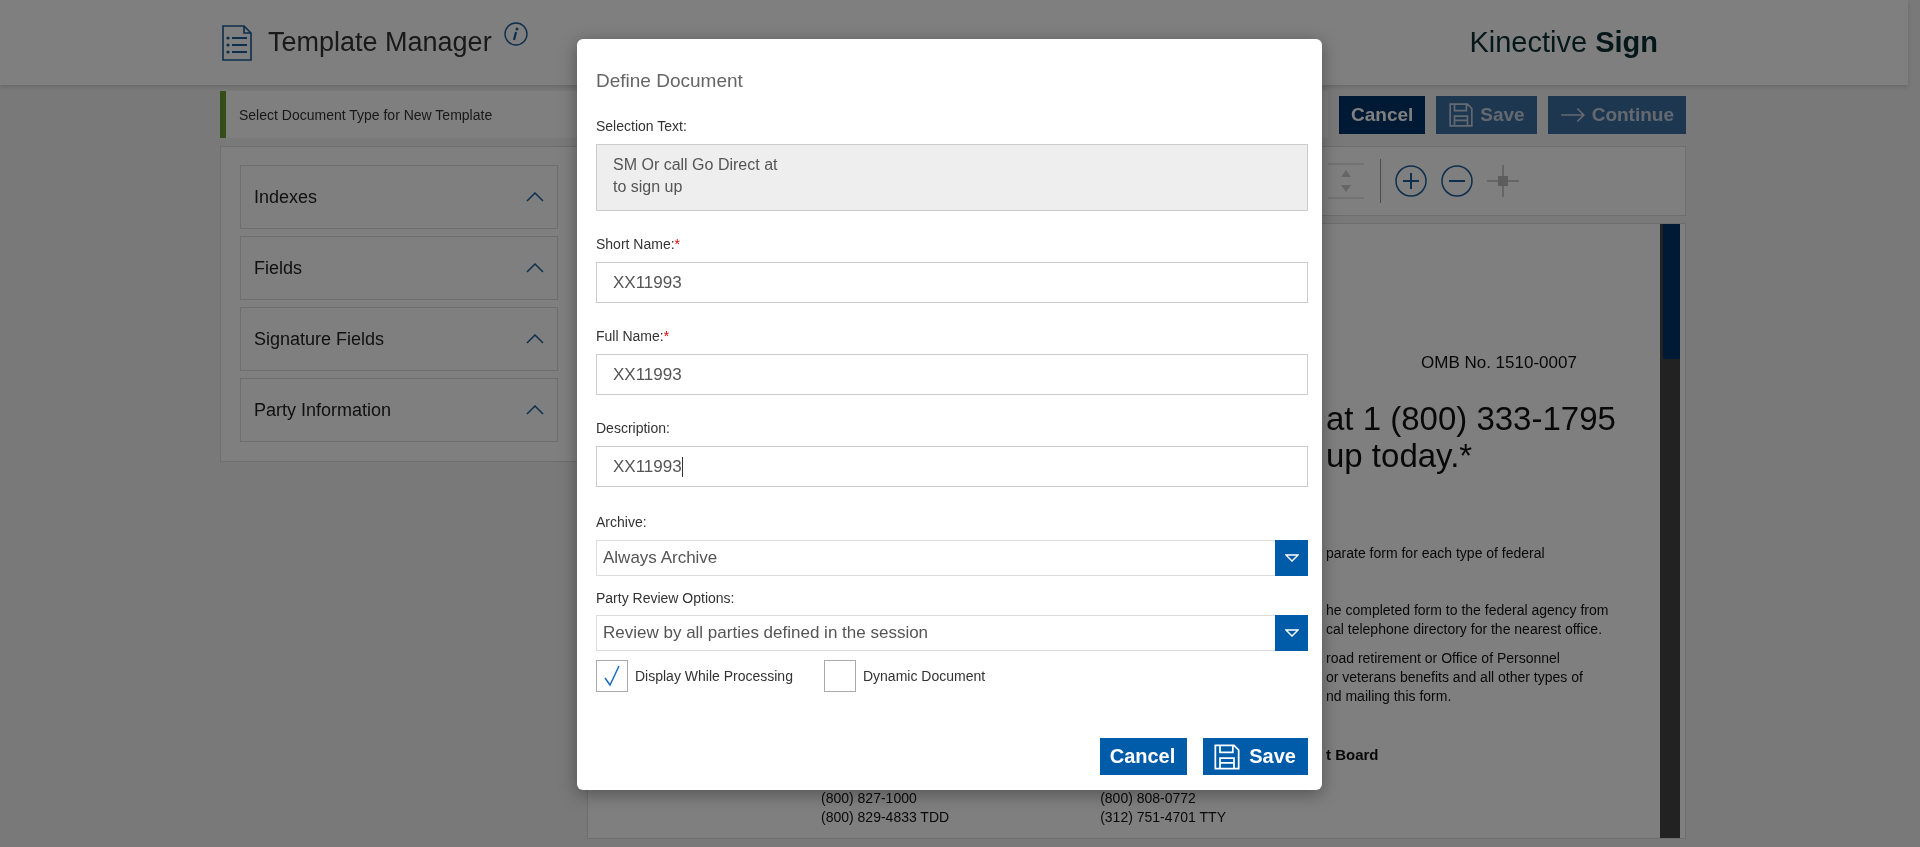 The image size is (1920, 847). What do you see at coordinates (670, 81) in the screenshot?
I see `dialog-title: Define Document` at bounding box center [670, 81].